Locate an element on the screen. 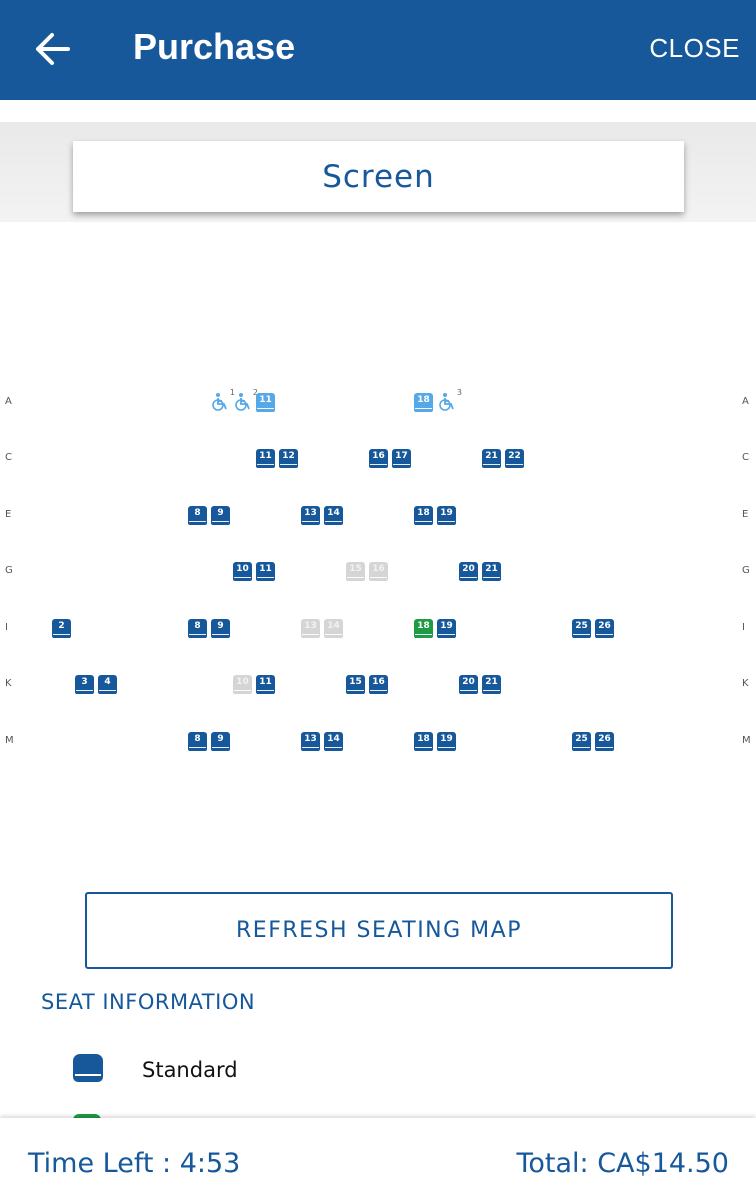  row-label-c-right: C is located at coordinates (745, 457).